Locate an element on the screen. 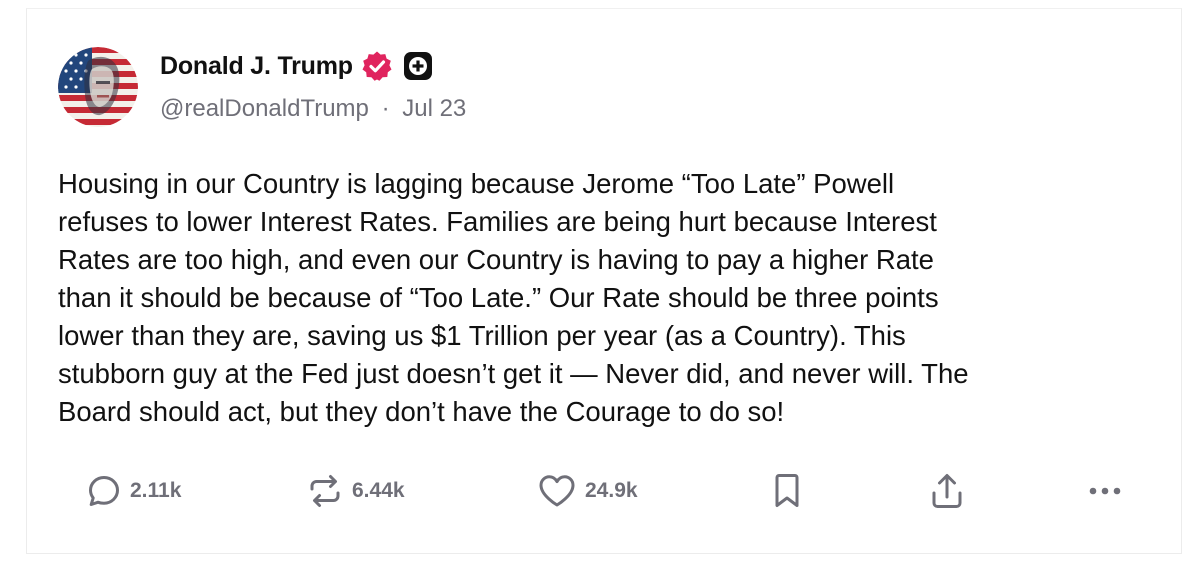 The height and width of the screenshot is (566, 1200). repost-button: 6.44k is located at coordinates (355, 491).